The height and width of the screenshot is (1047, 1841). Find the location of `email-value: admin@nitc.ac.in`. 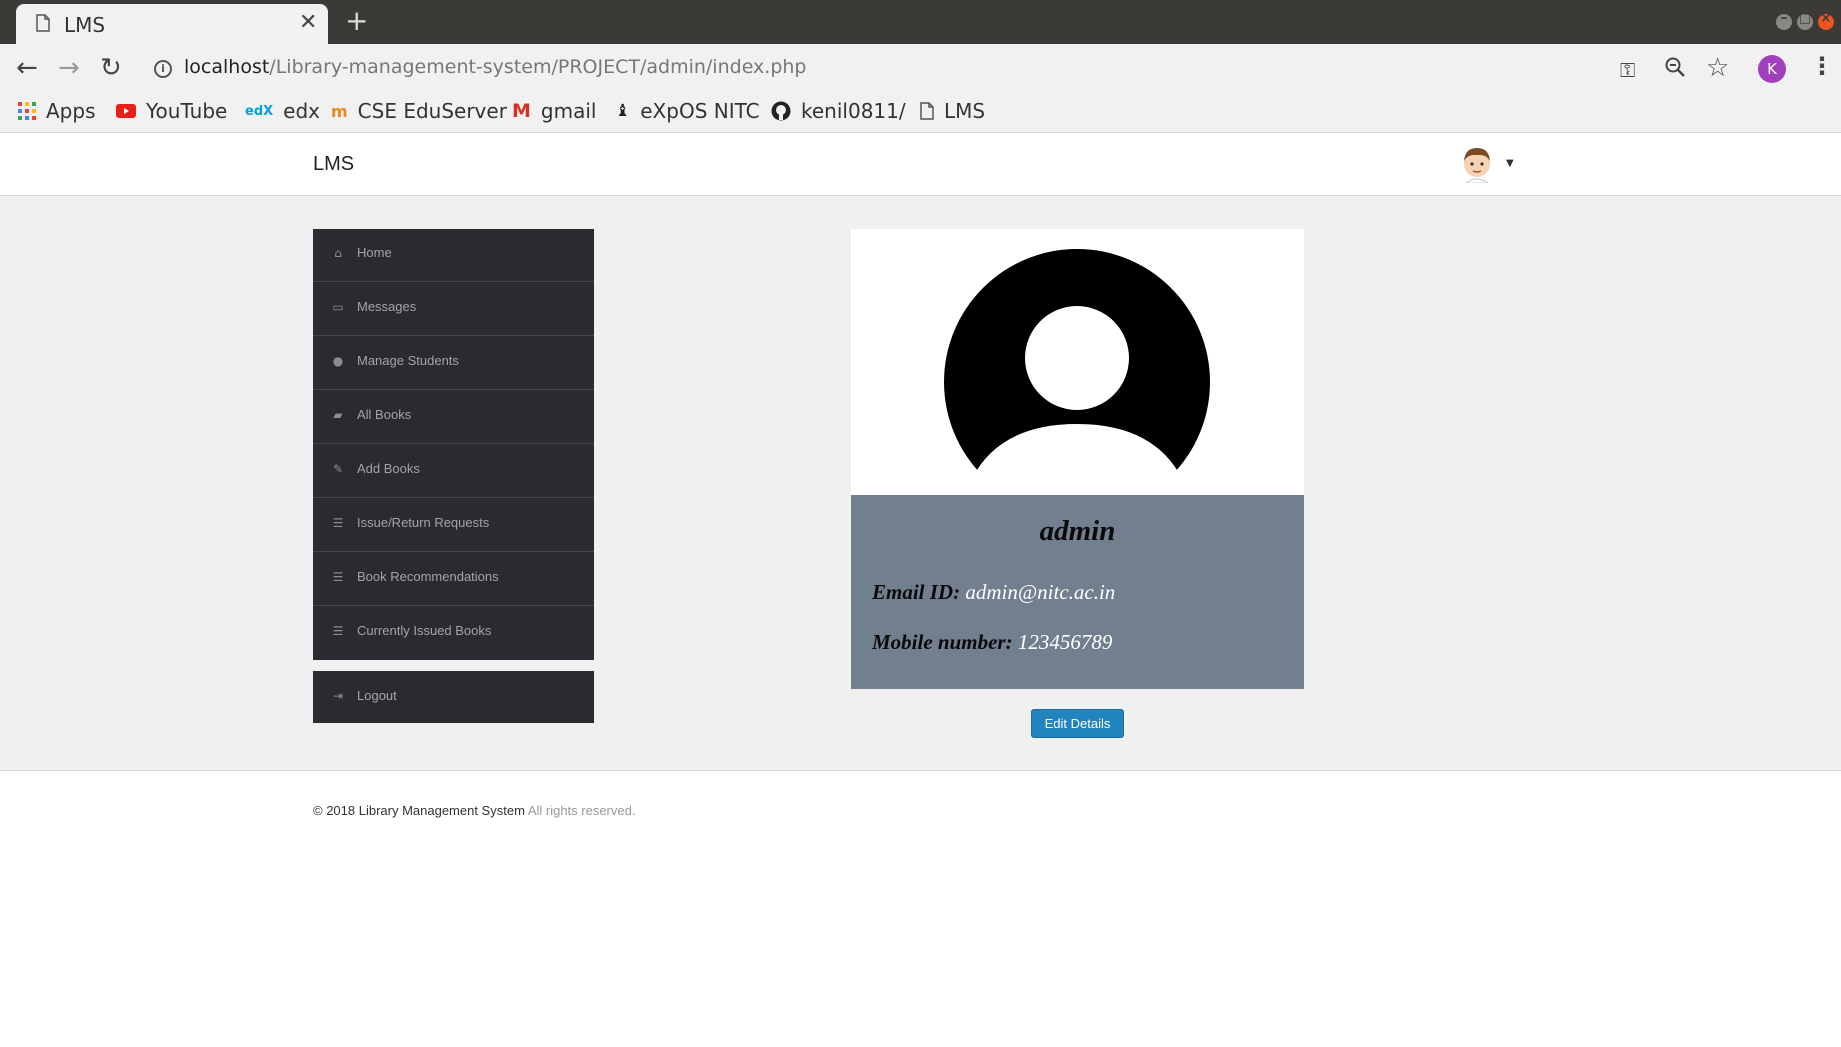

email-value: admin@nitc.ac.in is located at coordinates (1040, 592).